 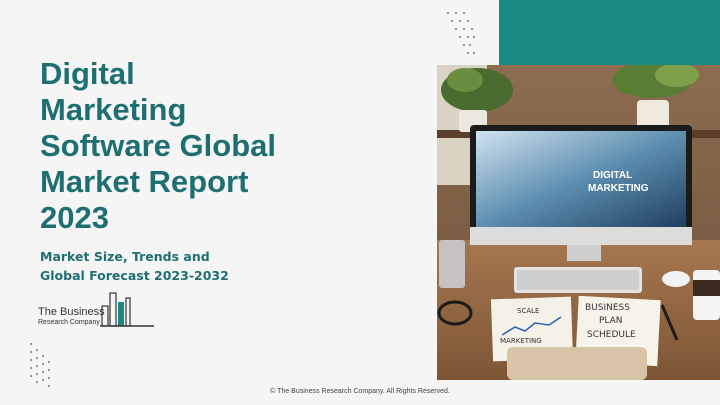 What do you see at coordinates (462, 35) in the screenshot?
I see `dot-pattern-top` at bounding box center [462, 35].